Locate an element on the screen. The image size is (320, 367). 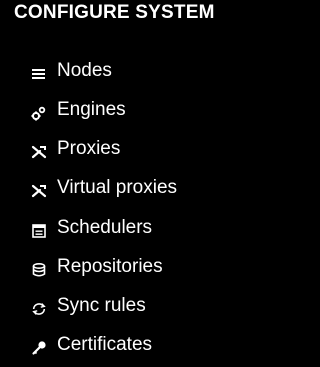
nav-item-label: Schedulers is located at coordinates (105, 227).